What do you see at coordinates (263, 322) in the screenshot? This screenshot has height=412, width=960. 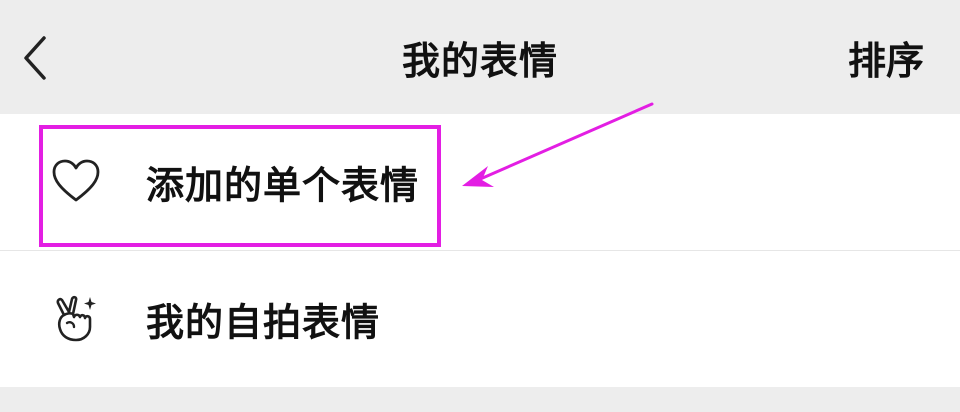 I see `list-item-label: 我的自拍表情` at bounding box center [263, 322].